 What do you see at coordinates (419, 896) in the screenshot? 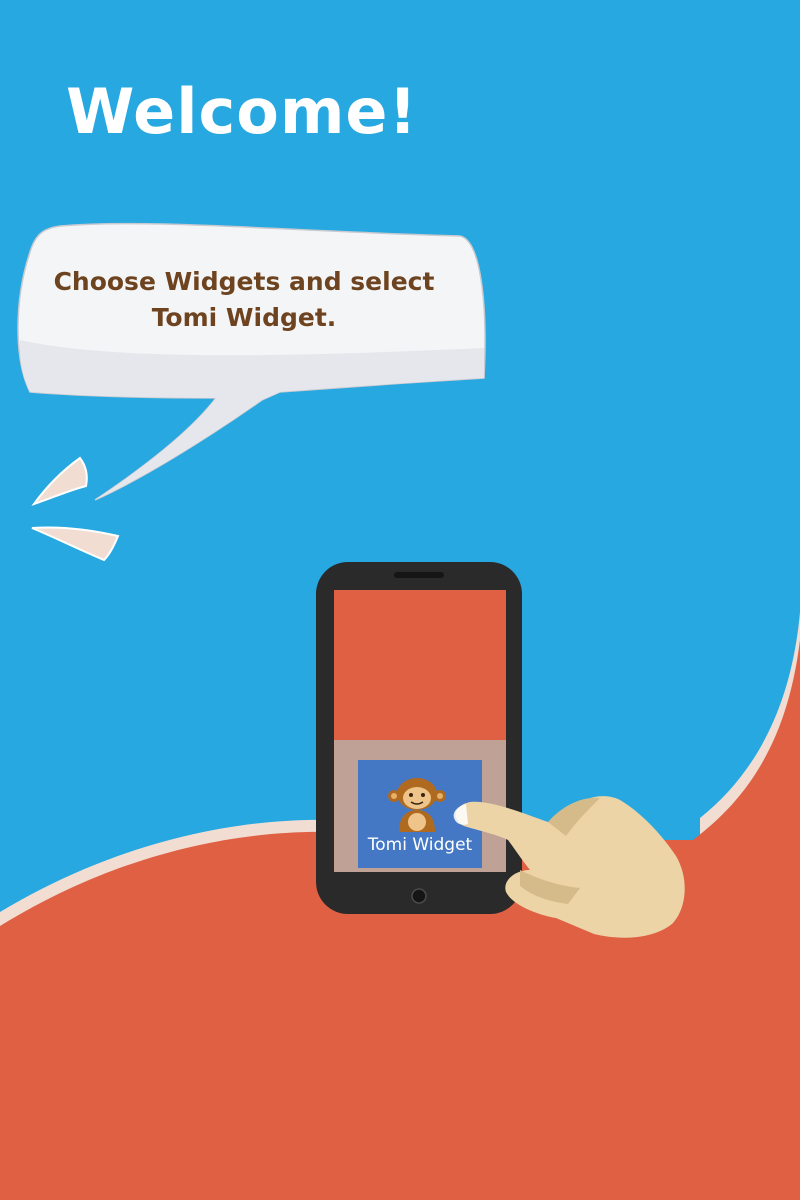
I see `phone-home-button` at bounding box center [419, 896].